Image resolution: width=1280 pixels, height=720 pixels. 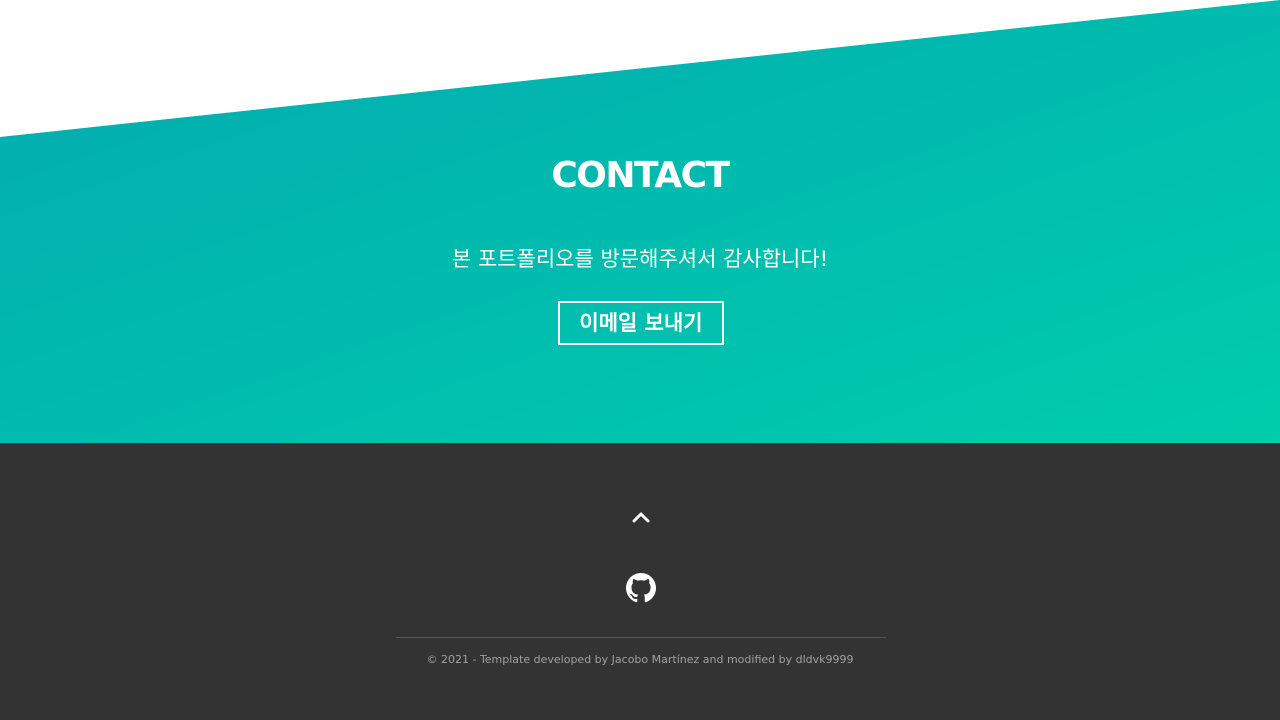 I want to click on github-link, so click(x=641, y=588).